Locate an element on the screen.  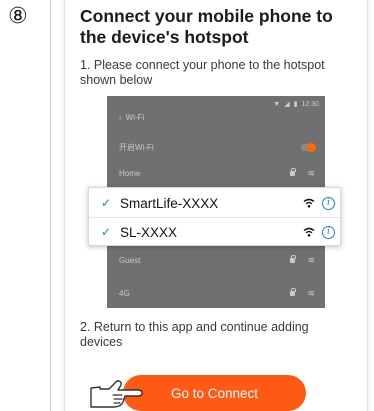
cell-icon: ◢ is located at coordinates (287, 104).